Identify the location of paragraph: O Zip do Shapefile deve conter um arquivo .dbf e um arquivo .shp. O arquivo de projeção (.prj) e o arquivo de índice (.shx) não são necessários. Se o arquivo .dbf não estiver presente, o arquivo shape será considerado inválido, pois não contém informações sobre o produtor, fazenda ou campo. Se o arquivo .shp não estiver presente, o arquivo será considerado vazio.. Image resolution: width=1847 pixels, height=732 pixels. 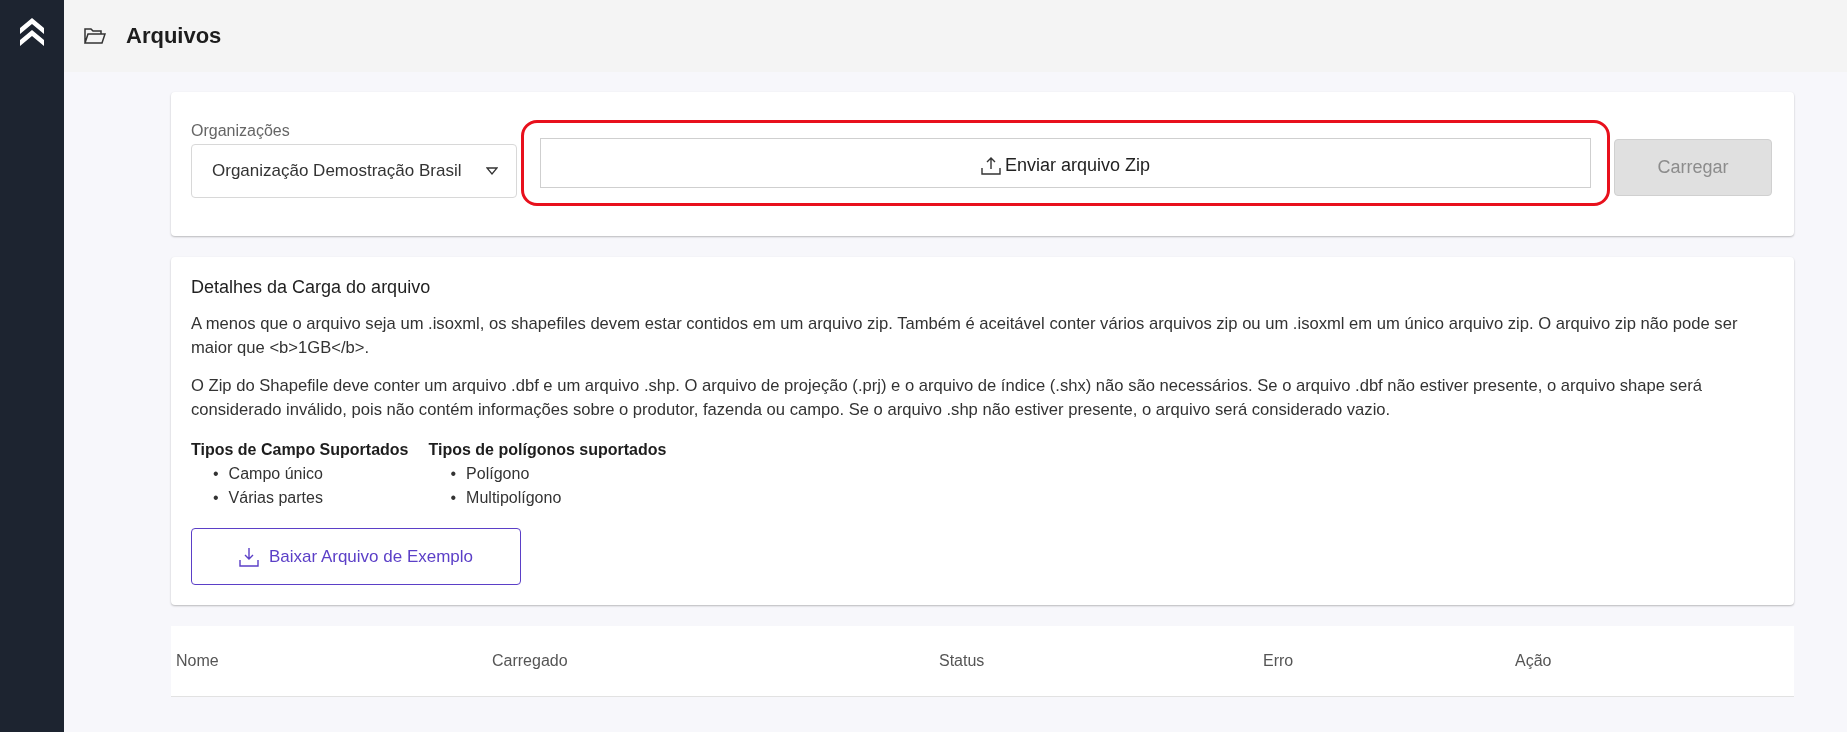
(947, 398).